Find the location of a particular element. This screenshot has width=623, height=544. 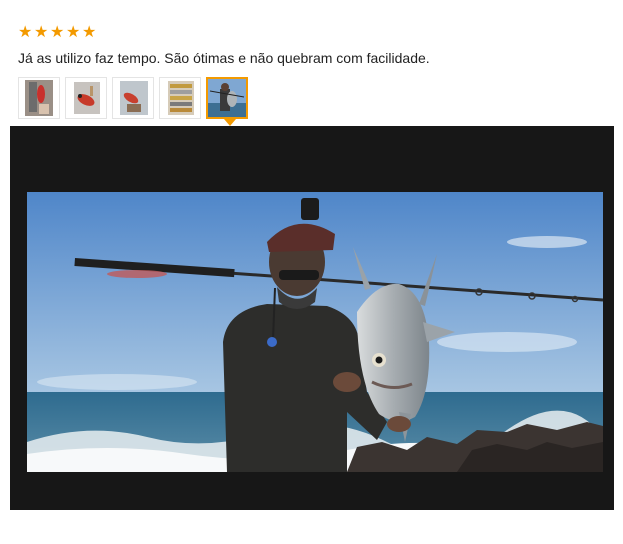

lure-box-thumbnail is located at coordinates (181, 98).